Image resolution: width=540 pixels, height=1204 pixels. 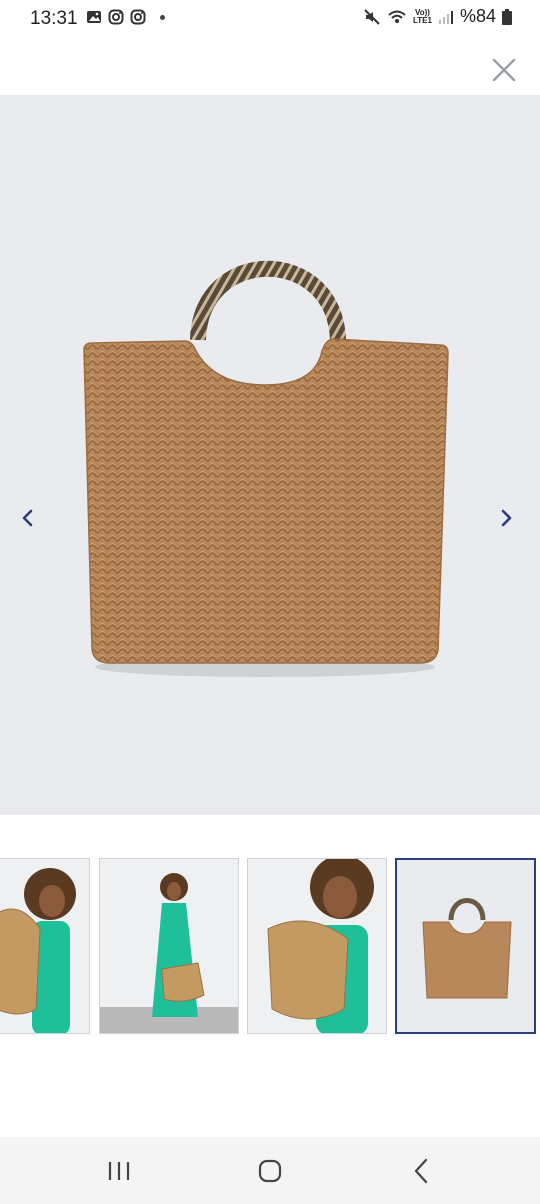 I want to click on recent-apps-button, so click(x=119, y=1171).